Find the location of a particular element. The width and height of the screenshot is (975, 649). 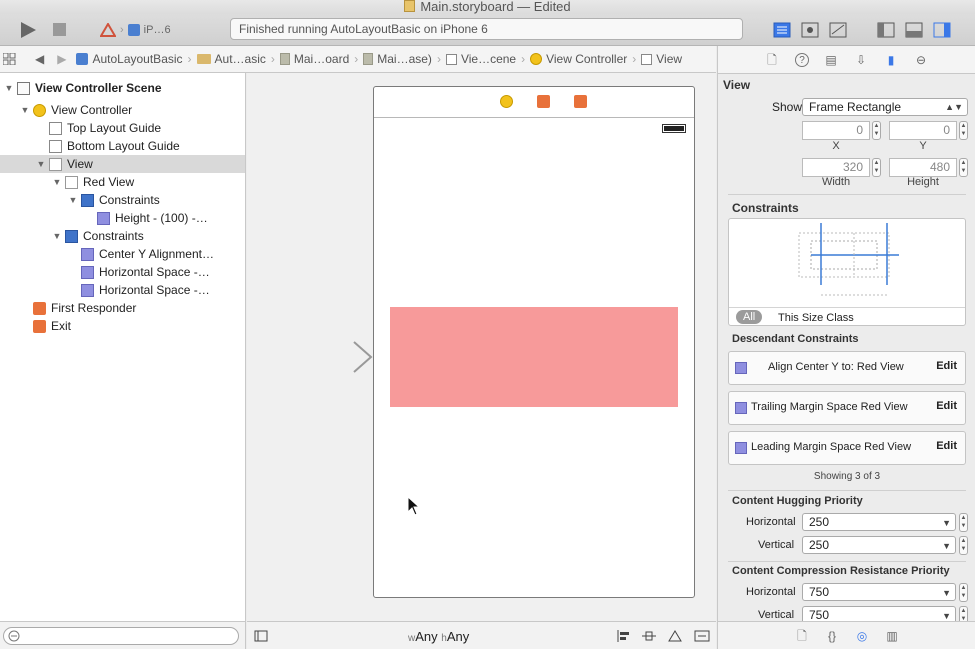

breadcrumb-storyboard: Mai…oard is located at coordinates (314, 59).